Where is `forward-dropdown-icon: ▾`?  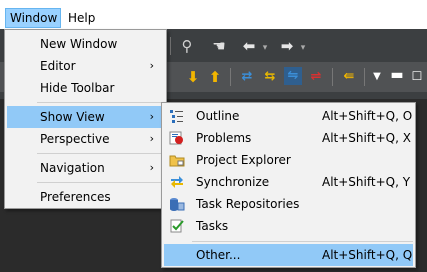 forward-dropdown-icon: ▾ is located at coordinates (303, 48).